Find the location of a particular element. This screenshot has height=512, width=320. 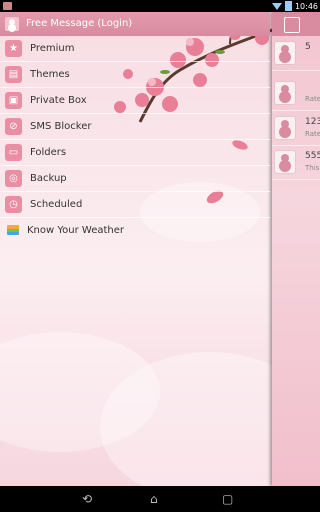

menu-item-label: Premium is located at coordinates (52, 48).